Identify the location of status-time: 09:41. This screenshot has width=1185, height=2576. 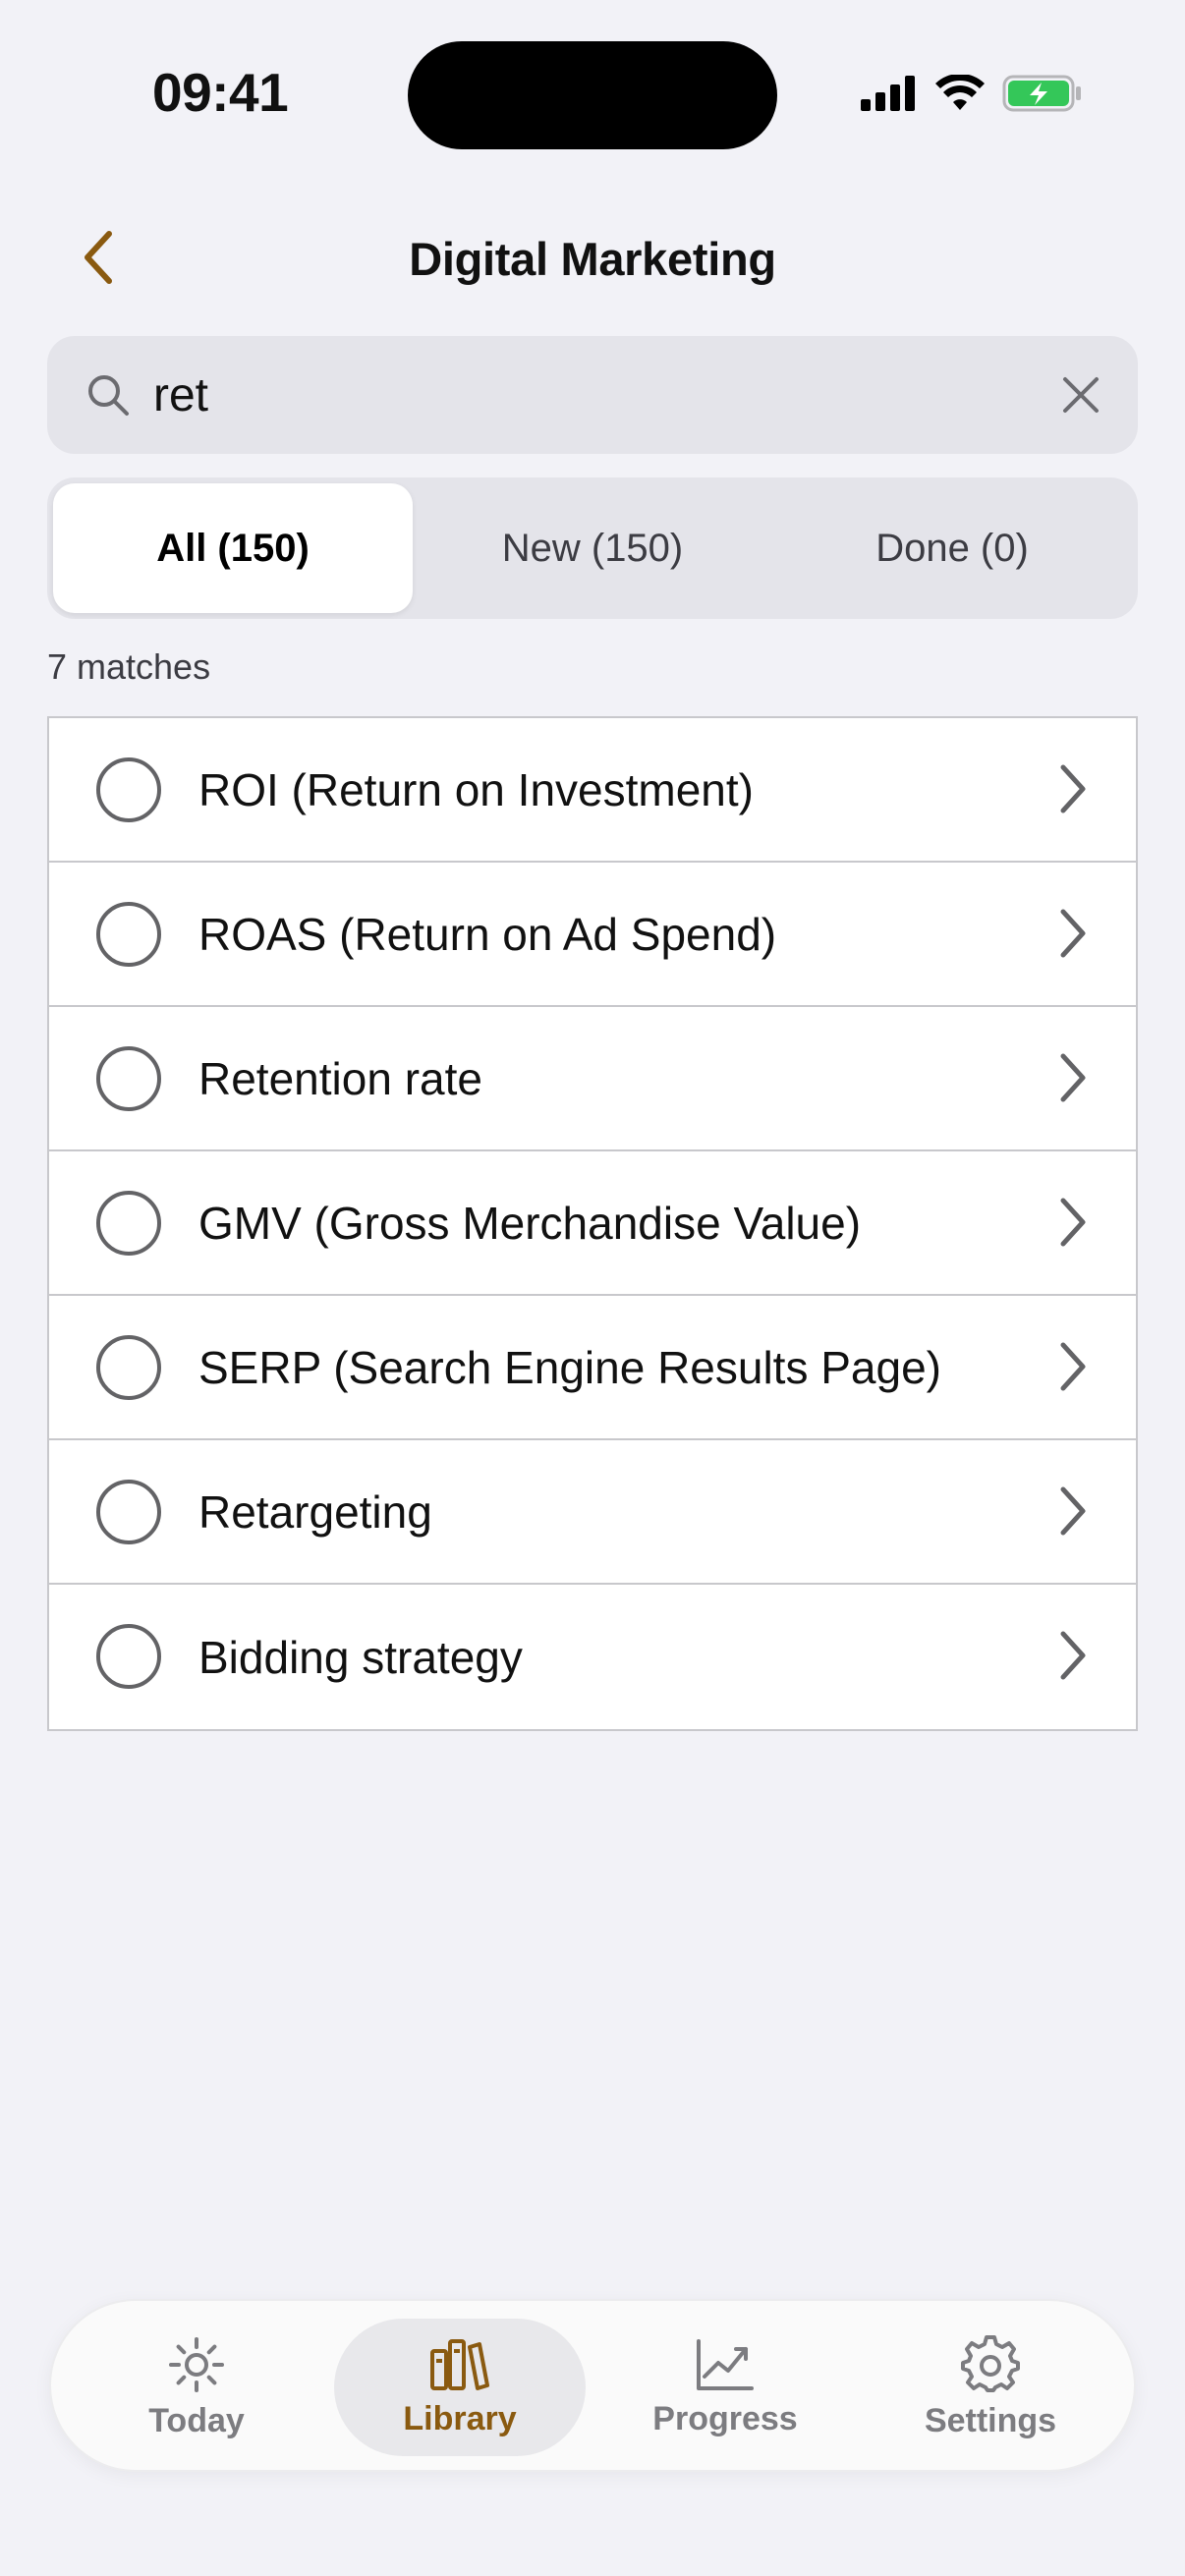
(221, 92).